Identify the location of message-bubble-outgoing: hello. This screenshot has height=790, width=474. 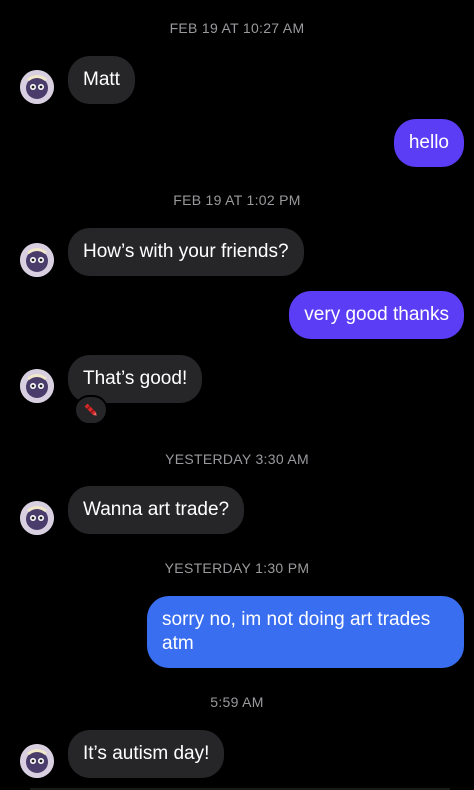
(428, 143).